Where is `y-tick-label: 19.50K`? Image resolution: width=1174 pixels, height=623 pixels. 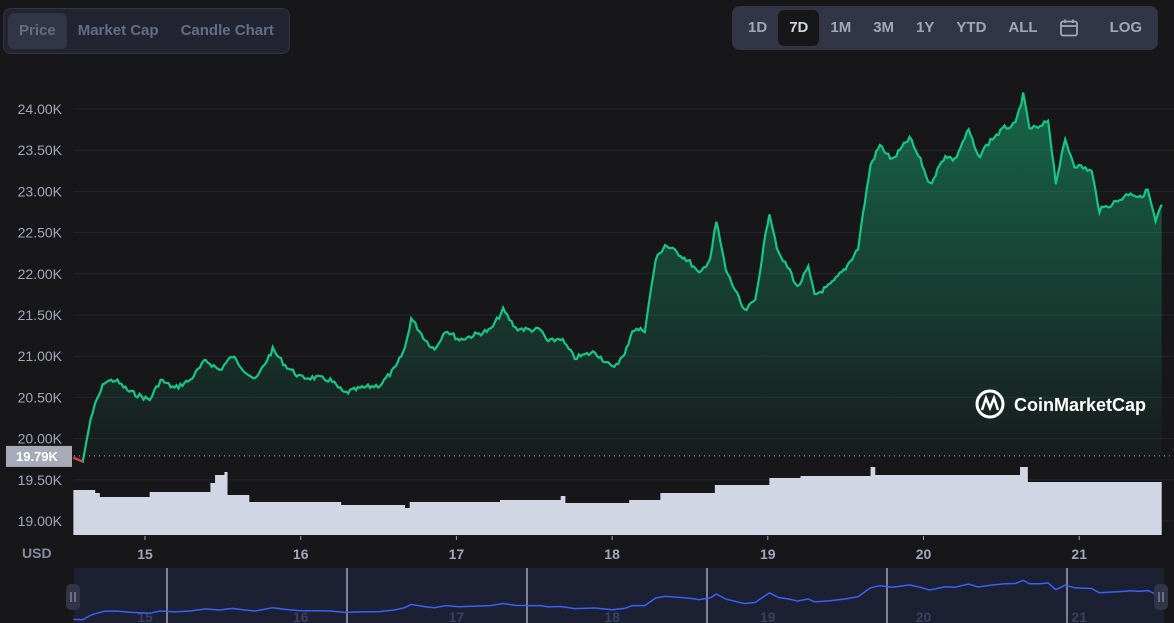
y-tick-label: 19.50K is located at coordinates (40, 480).